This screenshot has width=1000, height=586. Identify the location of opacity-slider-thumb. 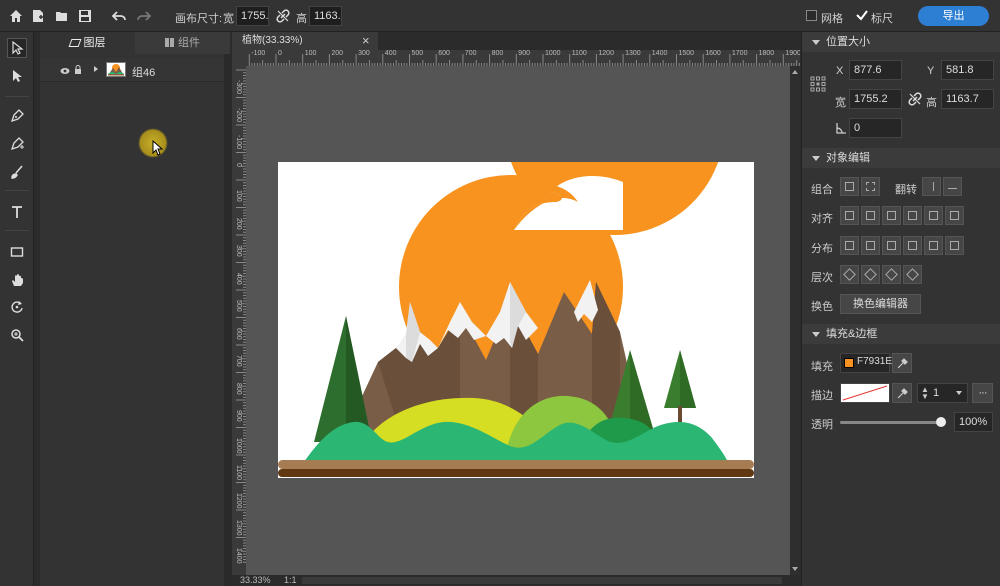
(941, 422).